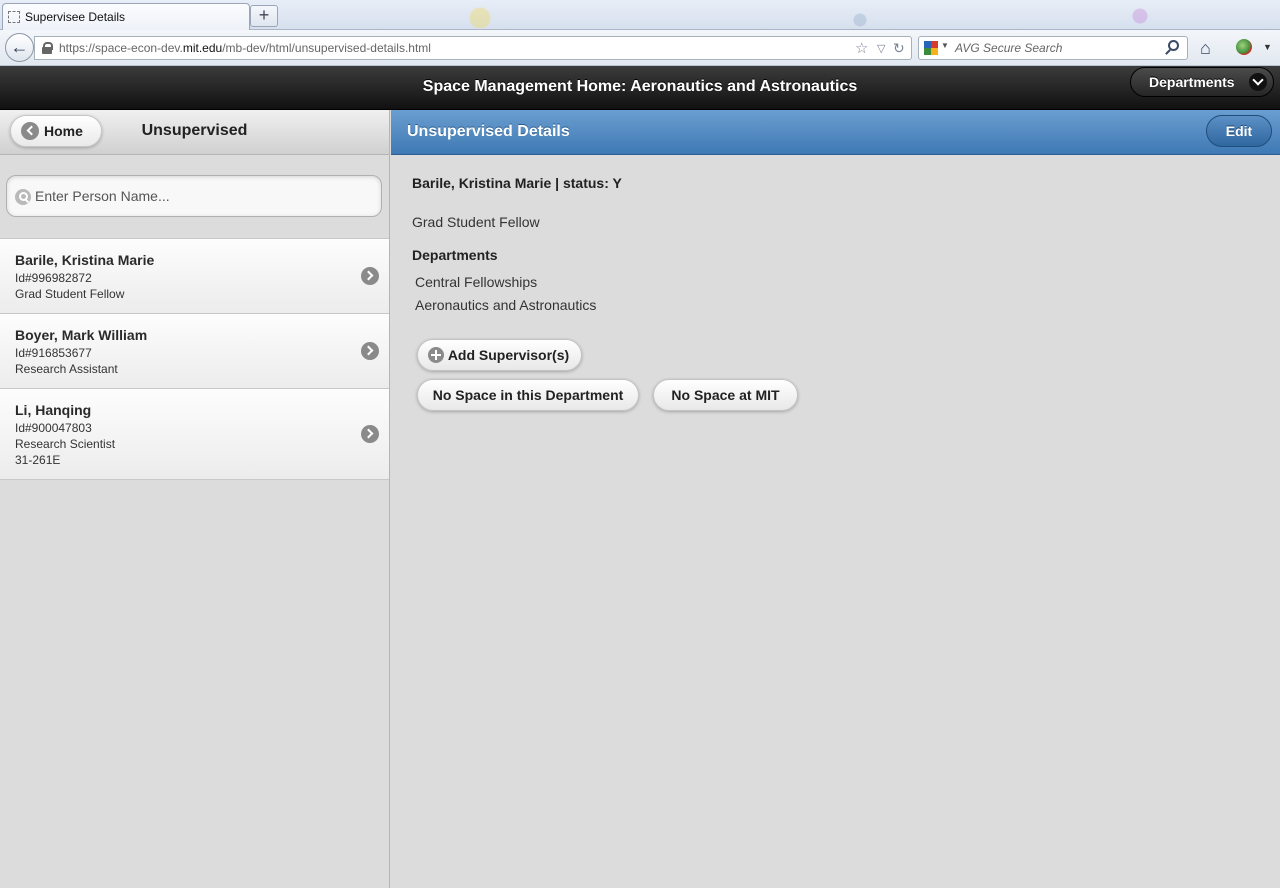 The width and height of the screenshot is (1280, 888). I want to click on person-search, so click(194, 196).